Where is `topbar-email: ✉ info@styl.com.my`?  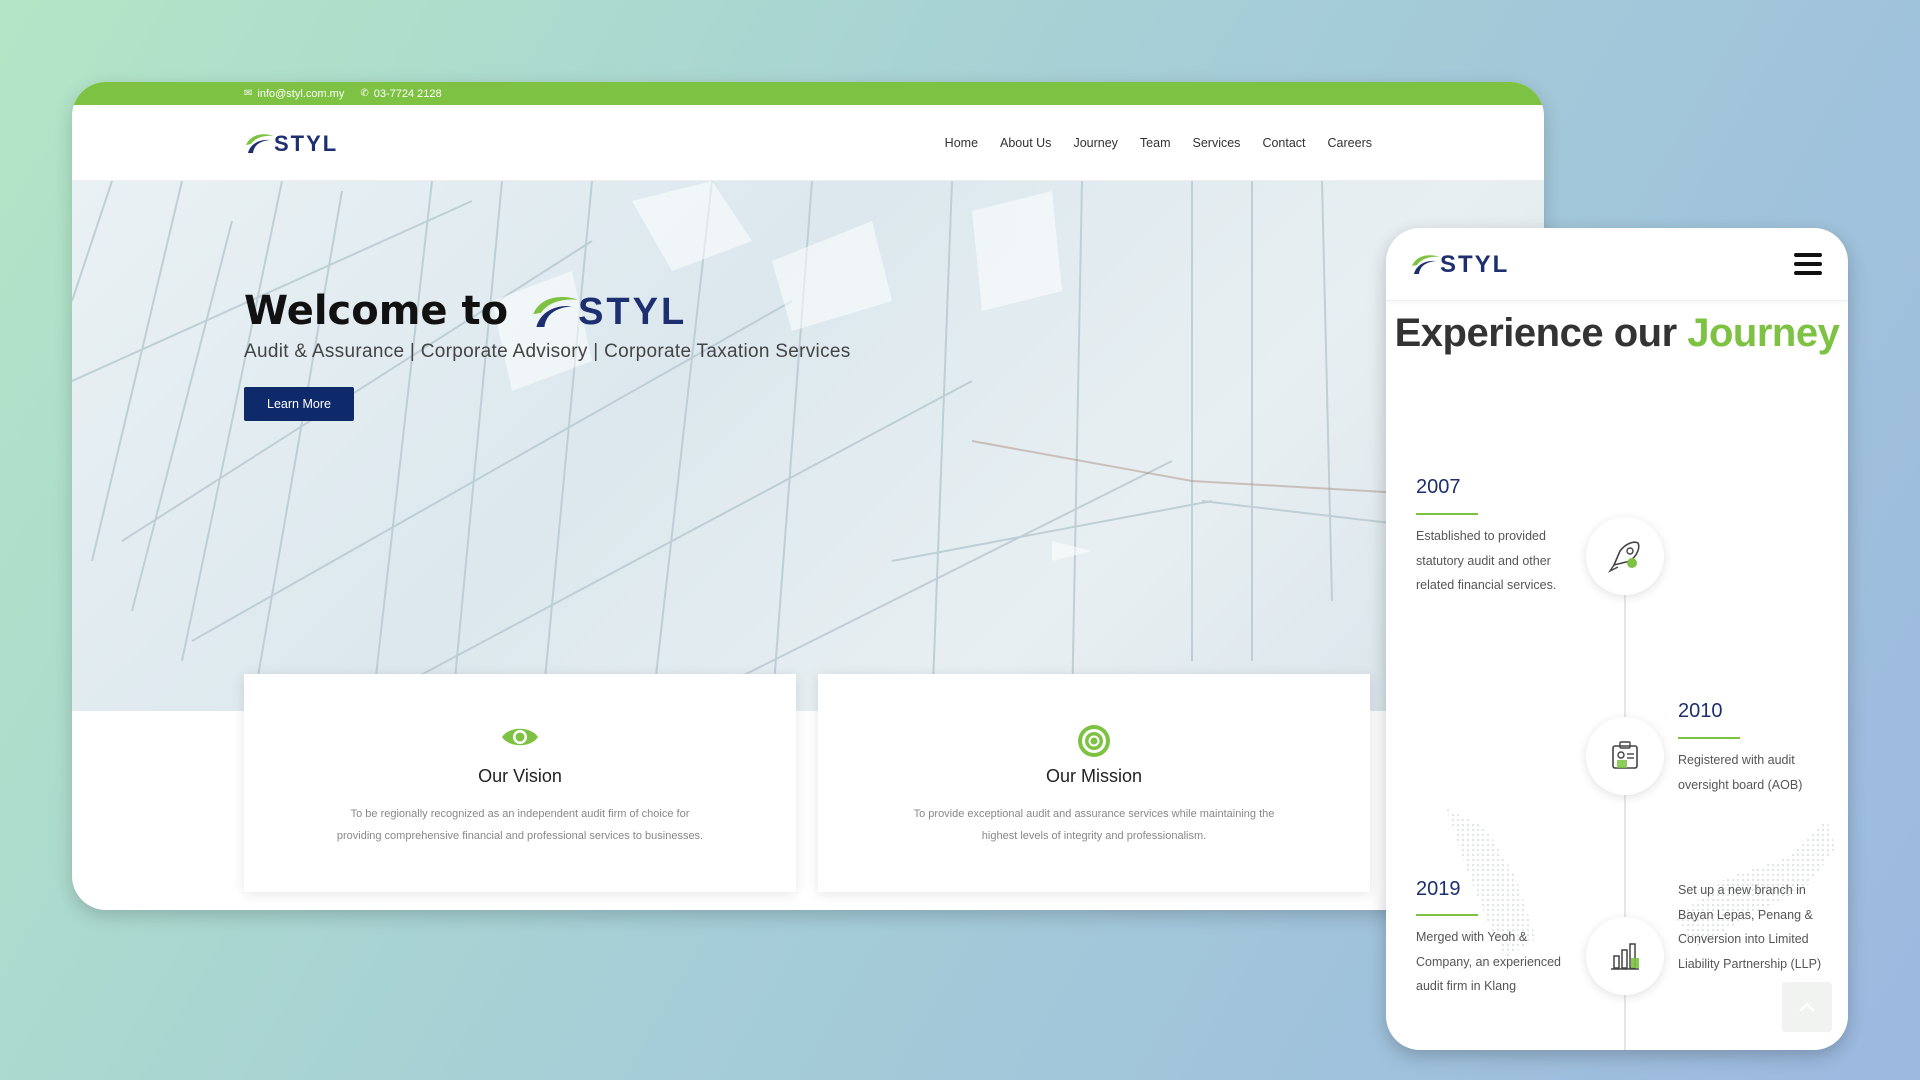 topbar-email: ✉ info@styl.com.my is located at coordinates (294, 94).